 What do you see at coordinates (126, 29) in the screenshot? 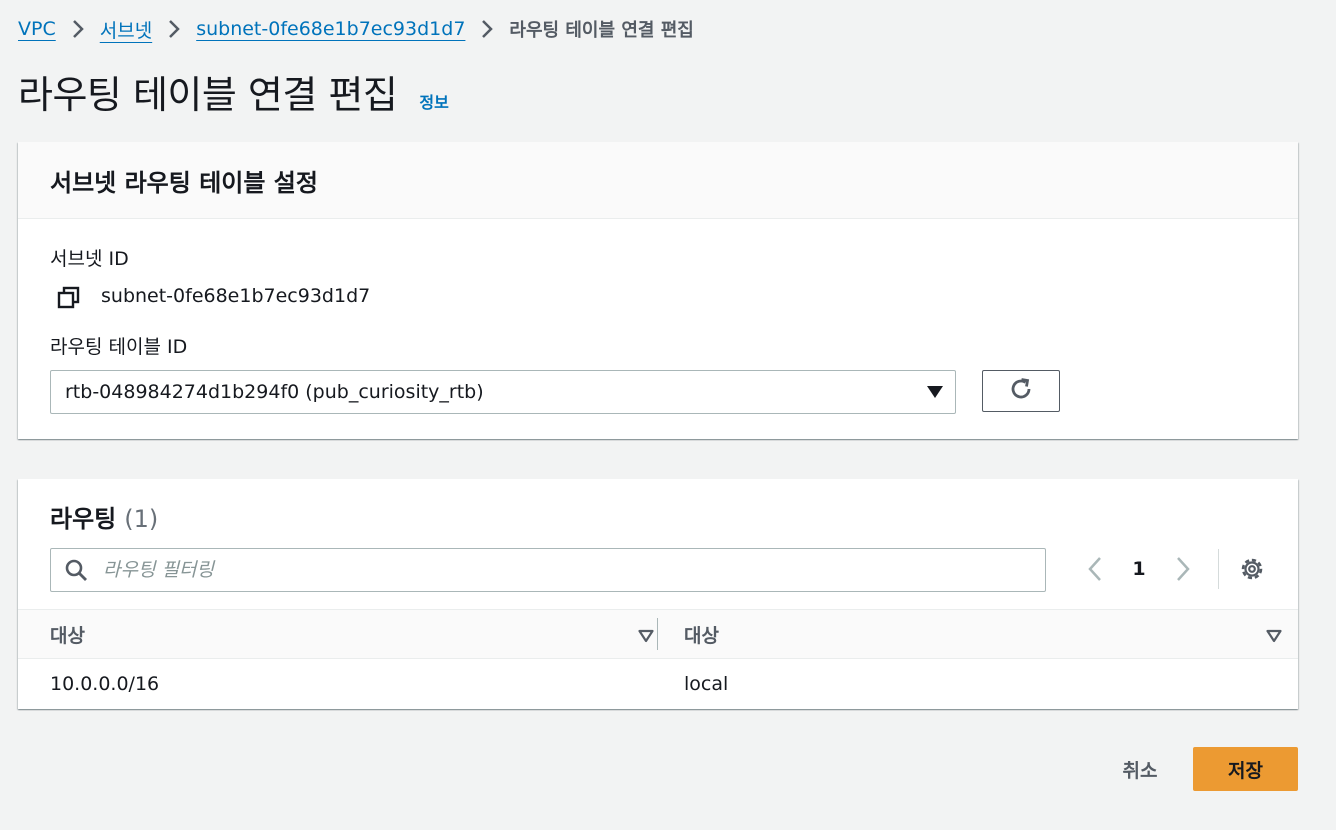
I see `breadcrumb-subnets: 서브넷` at bounding box center [126, 29].